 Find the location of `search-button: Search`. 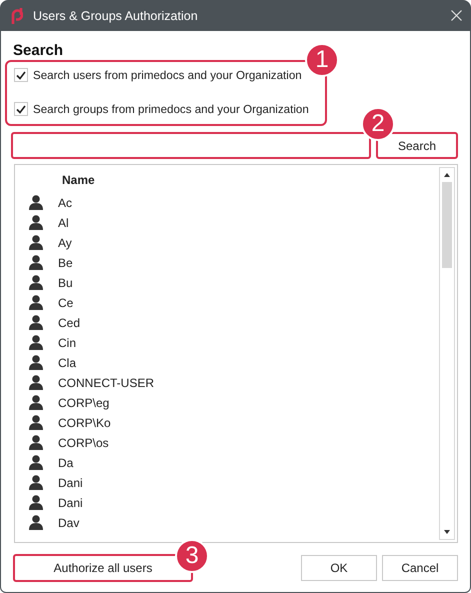

search-button: Search is located at coordinates (417, 145).